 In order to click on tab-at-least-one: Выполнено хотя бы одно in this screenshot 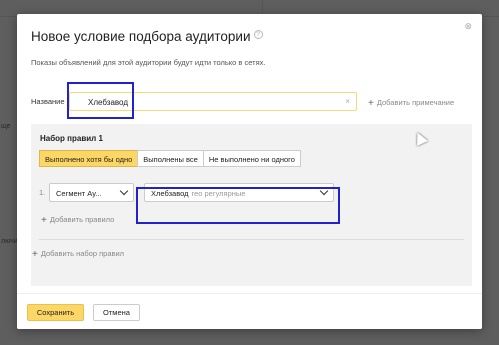, I will do `click(89, 158)`.